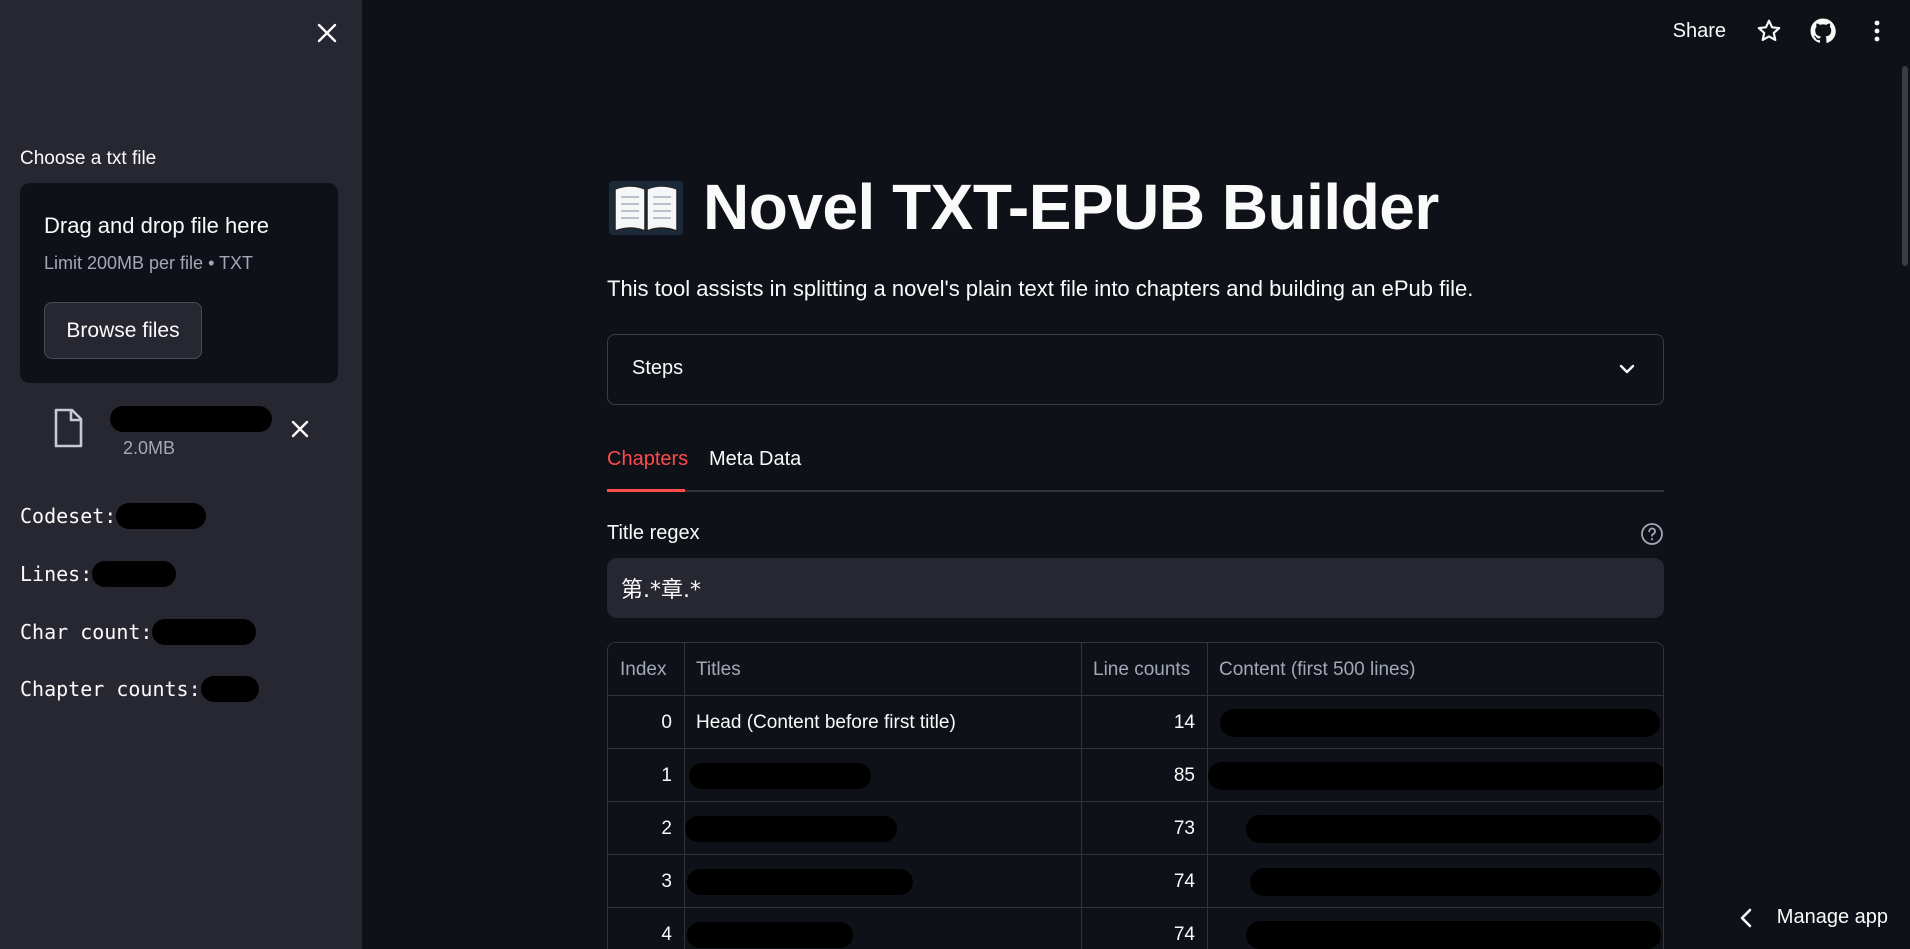  What do you see at coordinates (646, 775) in the screenshot?
I see `cell-index: 1` at bounding box center [646, 775].